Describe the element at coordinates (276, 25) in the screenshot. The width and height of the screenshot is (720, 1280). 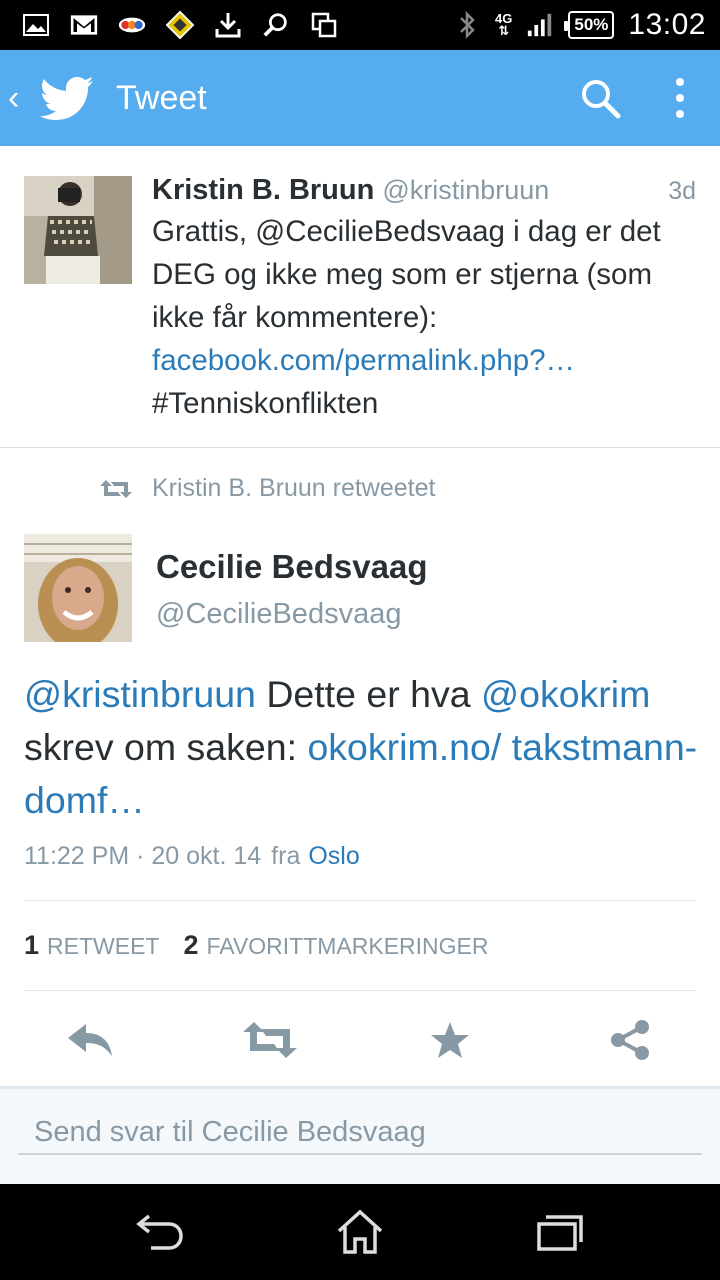
I see `search-notification-icon` at that location.